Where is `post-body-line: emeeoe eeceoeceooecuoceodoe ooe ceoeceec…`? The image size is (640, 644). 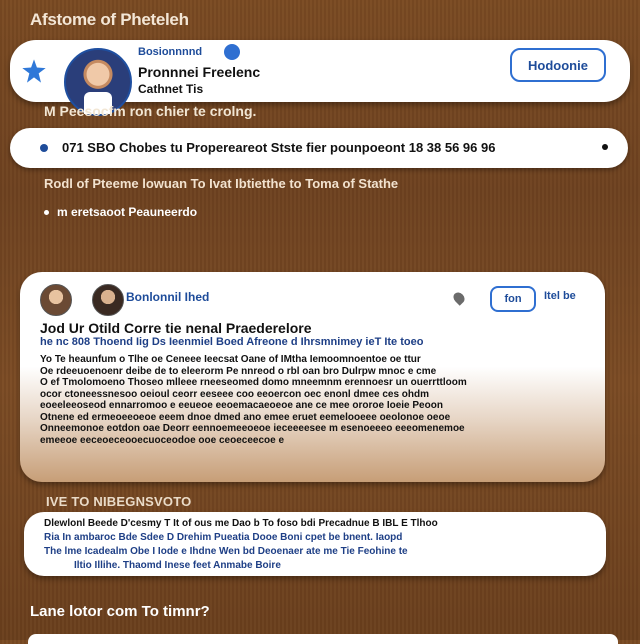
post-body-line: emeeoe eeceoeceooecuoceodoe ooe ceoeceec… is located at coordinates (162, 440).